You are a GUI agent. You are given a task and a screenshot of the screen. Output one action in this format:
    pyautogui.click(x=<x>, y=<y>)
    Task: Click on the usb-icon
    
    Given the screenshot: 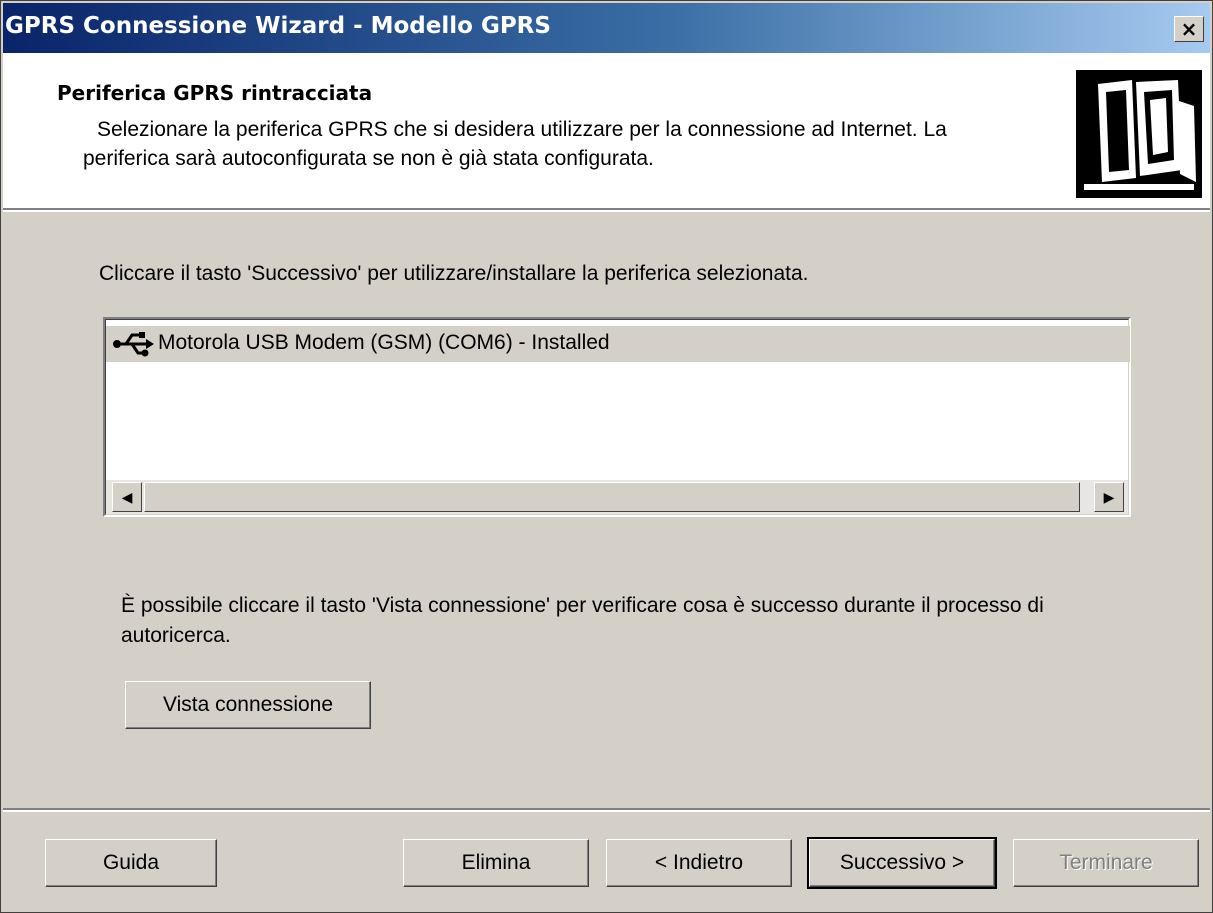 What is the action you would take?
    pyautogui.click(x=133, y=344)
    